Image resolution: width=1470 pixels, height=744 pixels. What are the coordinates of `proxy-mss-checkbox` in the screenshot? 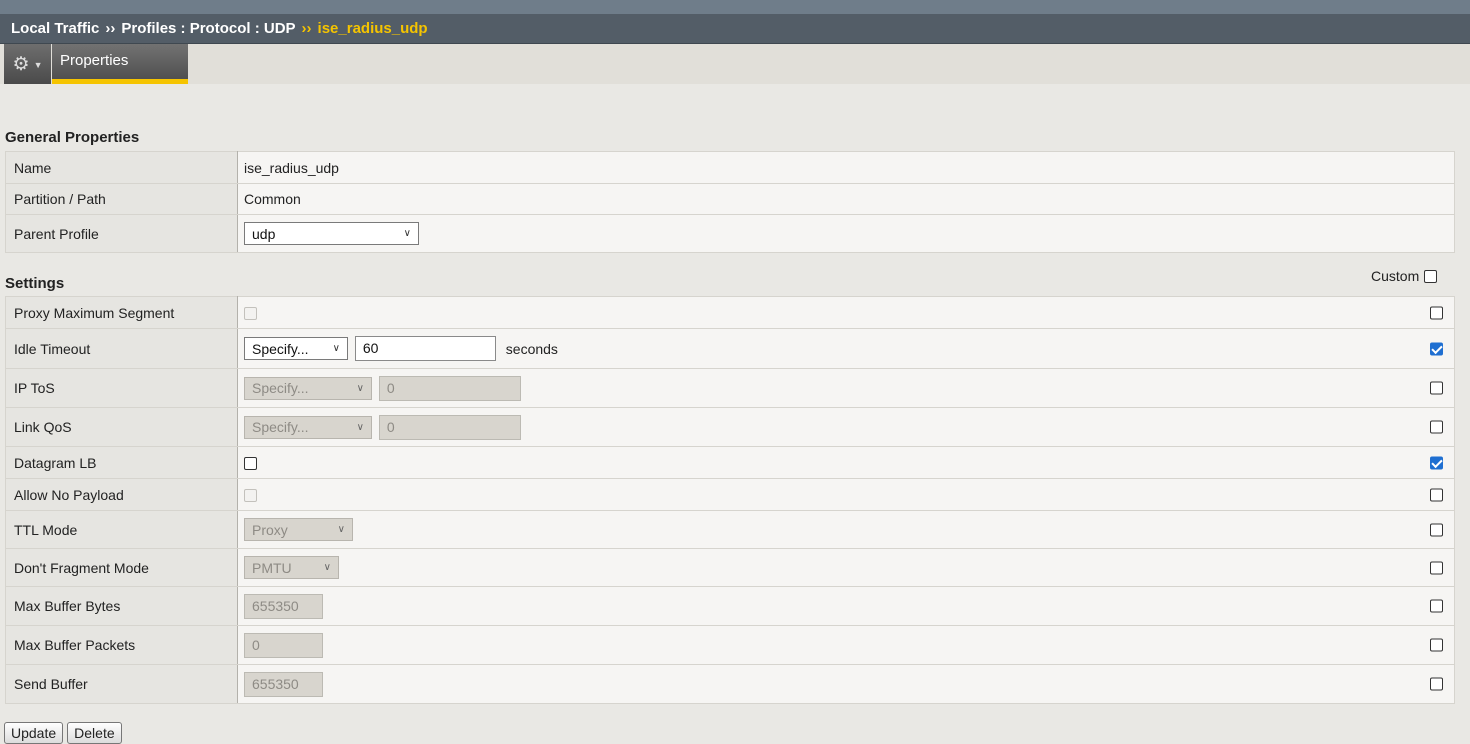 It's located at (250, 314).